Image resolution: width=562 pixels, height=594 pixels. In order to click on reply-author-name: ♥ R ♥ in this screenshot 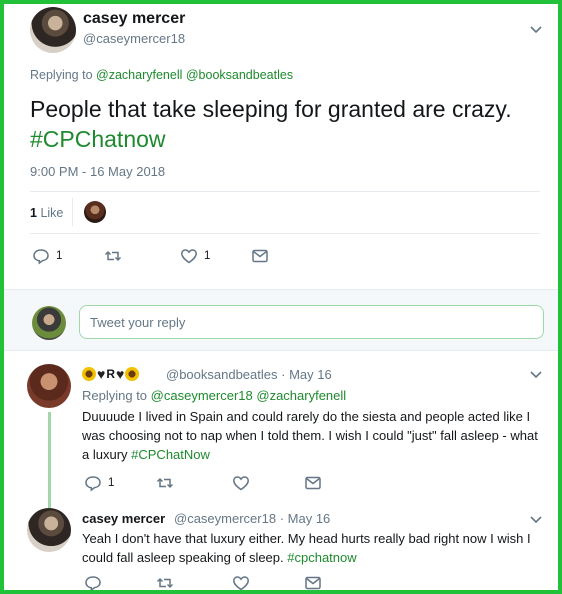, I will do `click(111, 374)`.